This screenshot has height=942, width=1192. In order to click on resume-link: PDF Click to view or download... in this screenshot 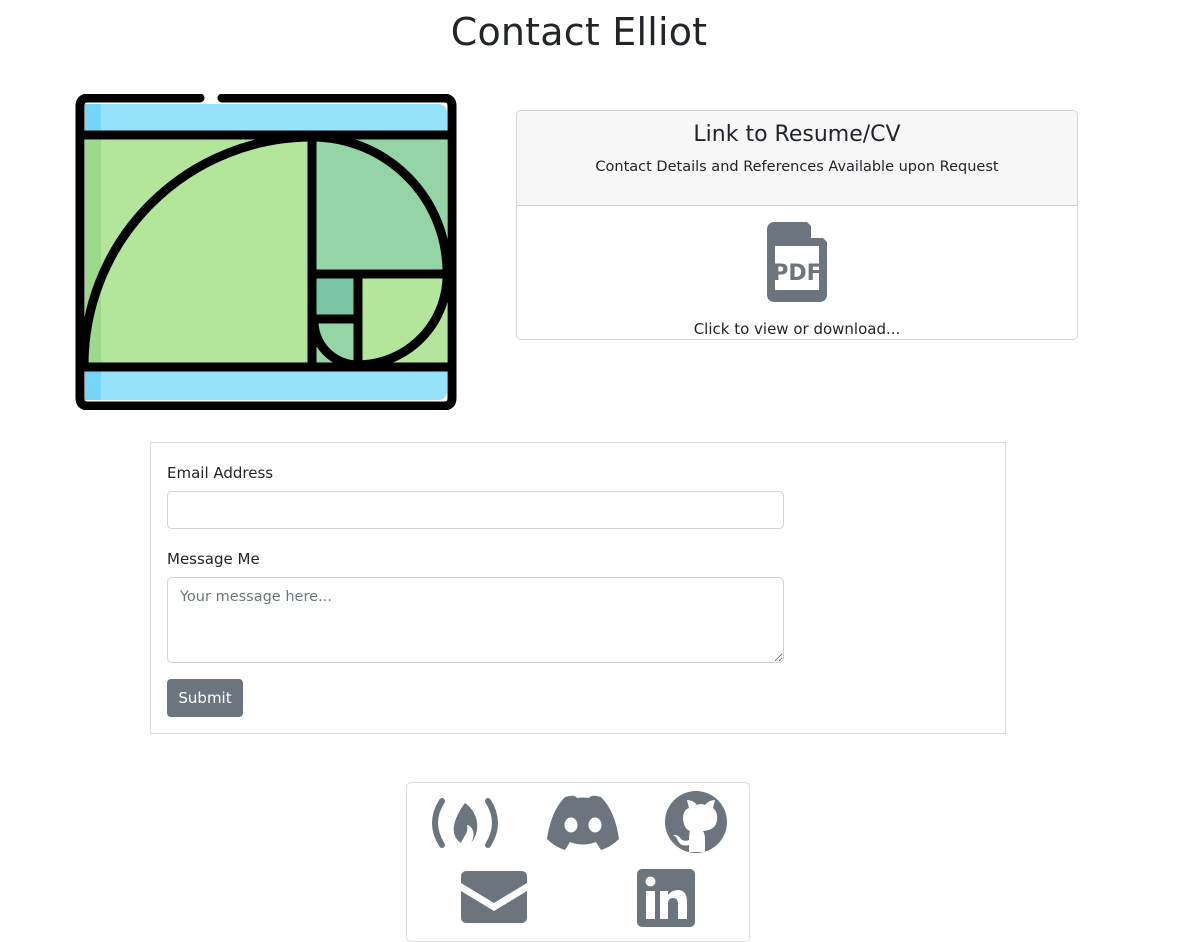, I will do `click(797, 280)`.